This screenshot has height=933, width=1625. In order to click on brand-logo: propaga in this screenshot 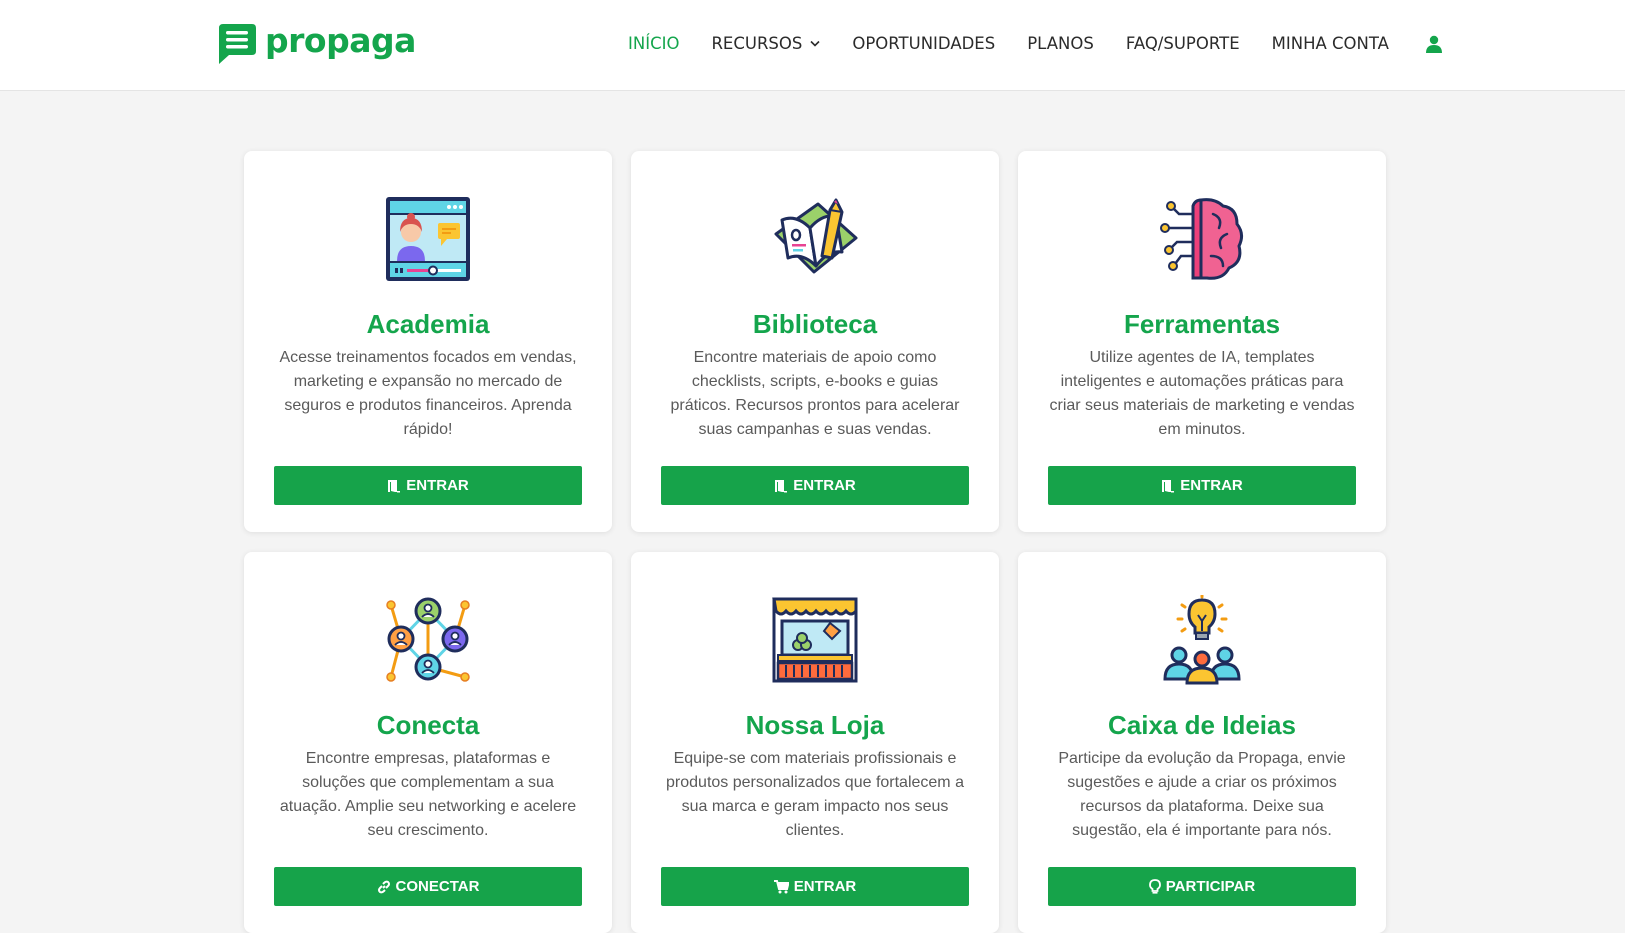, I will do `click(315, 43)`.